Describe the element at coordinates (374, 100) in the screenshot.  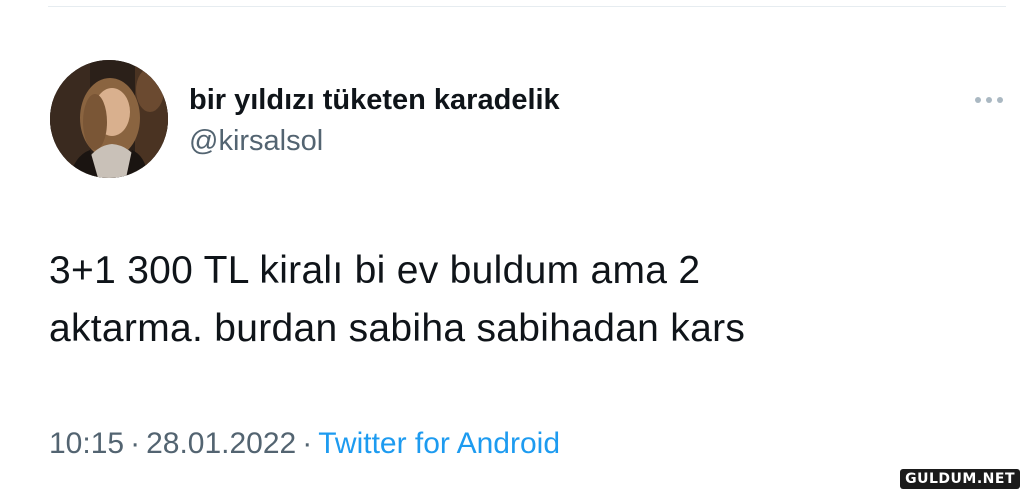
I see `author-display-name: bir yıldızı tüketen karadelik` at that location.